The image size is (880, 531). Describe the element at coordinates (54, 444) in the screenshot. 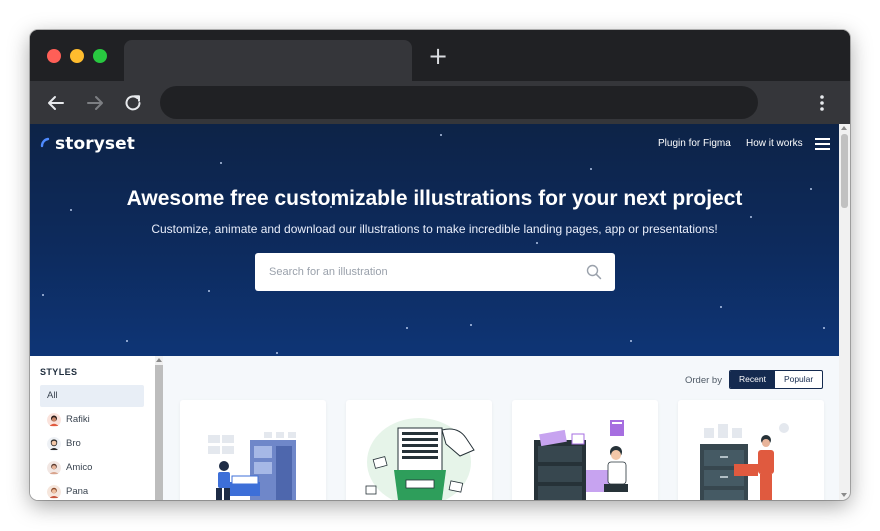

I see `bro-avatar-icon` at that location.